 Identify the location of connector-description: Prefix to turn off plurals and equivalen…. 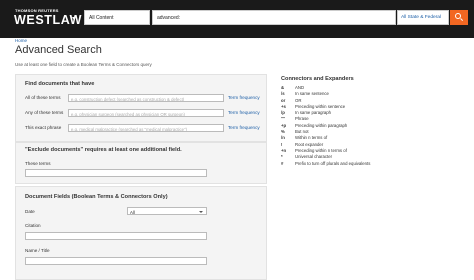
(333, 163).